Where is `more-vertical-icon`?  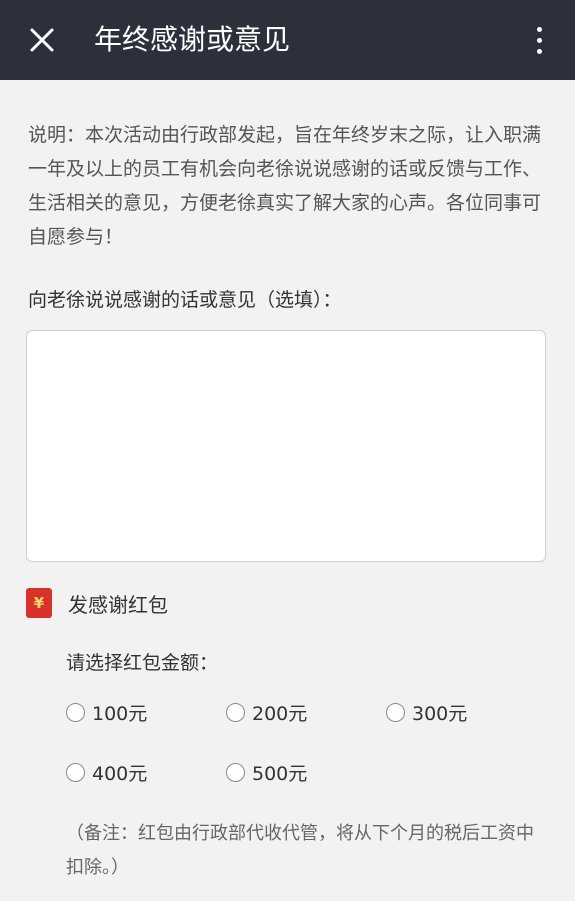 more-vertical-icon is located at coordinates (539, 29).